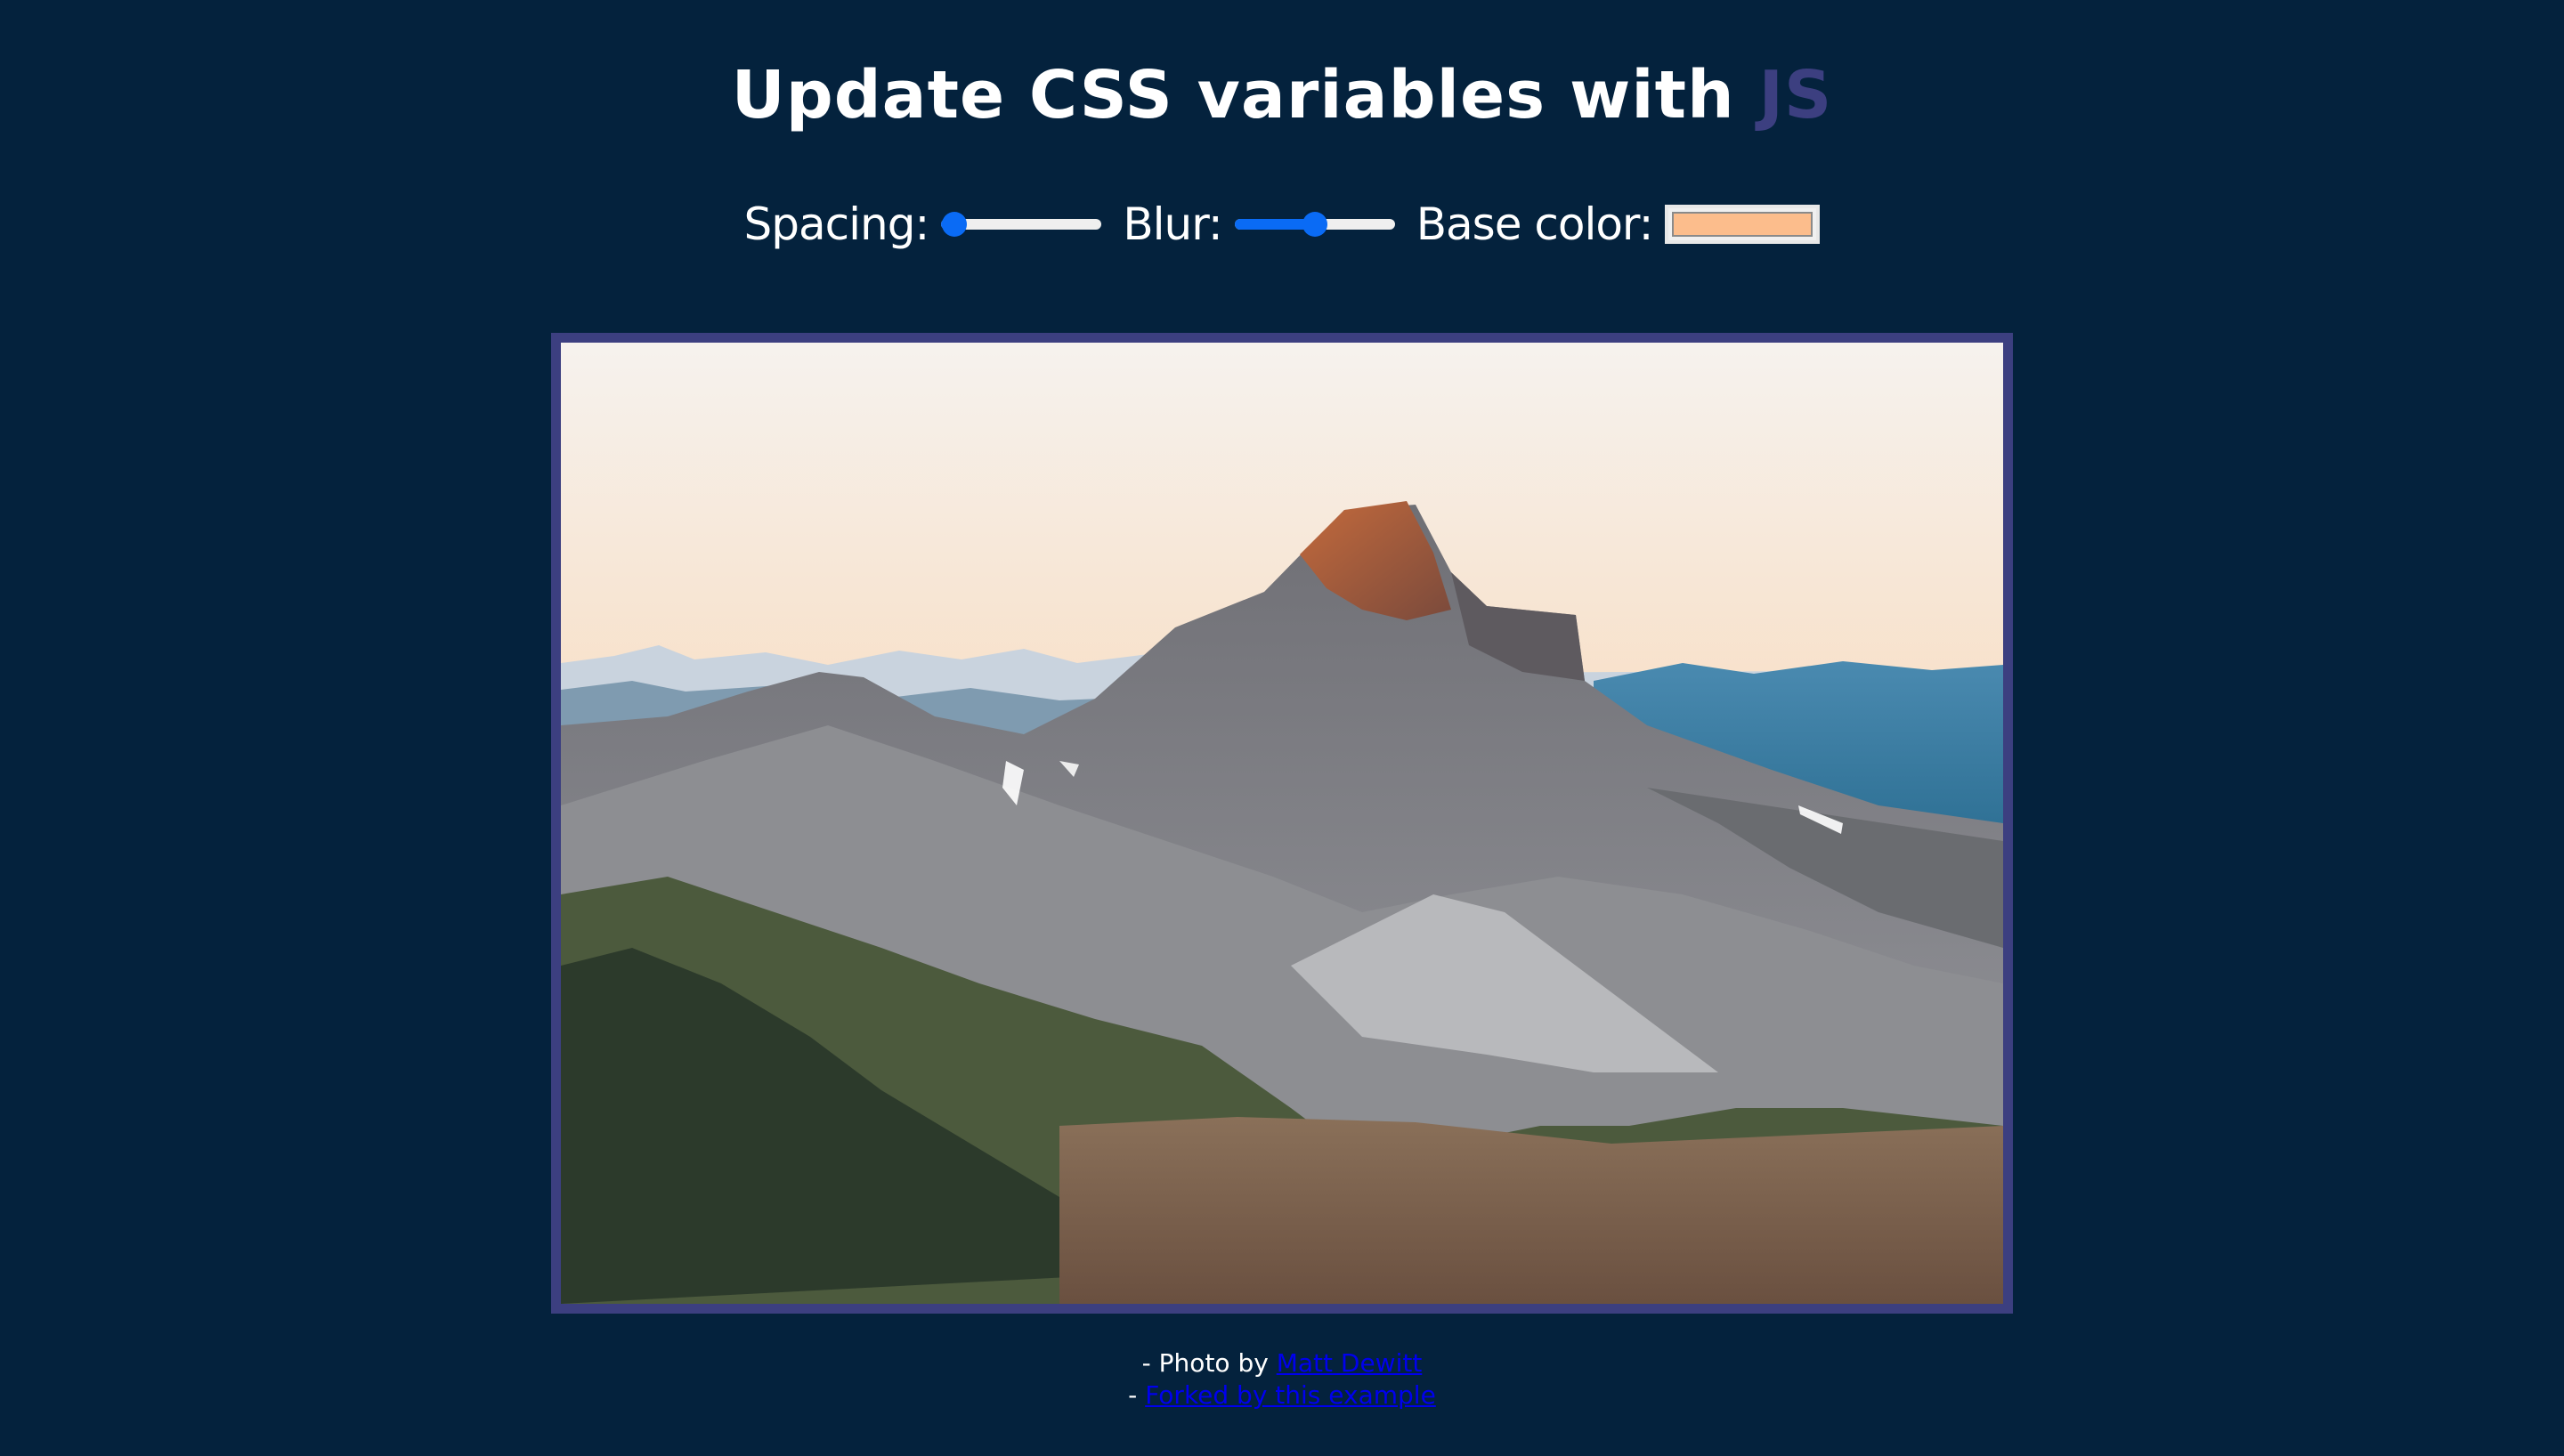  What do you see at coordinates (1350, 1363) in the screenshot?
I see `photographer-link: Matt Dewitt` at bounding box center [1350, 1363].